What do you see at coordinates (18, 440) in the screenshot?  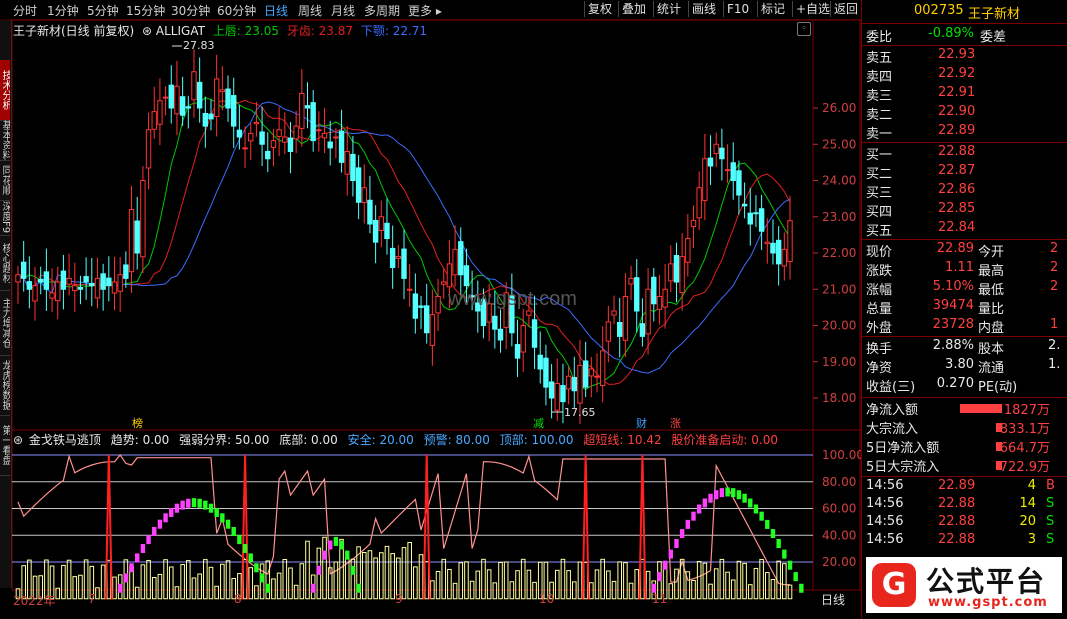 I see `indicator-settings-icon: ⊛` at bounding box center [18, 440].